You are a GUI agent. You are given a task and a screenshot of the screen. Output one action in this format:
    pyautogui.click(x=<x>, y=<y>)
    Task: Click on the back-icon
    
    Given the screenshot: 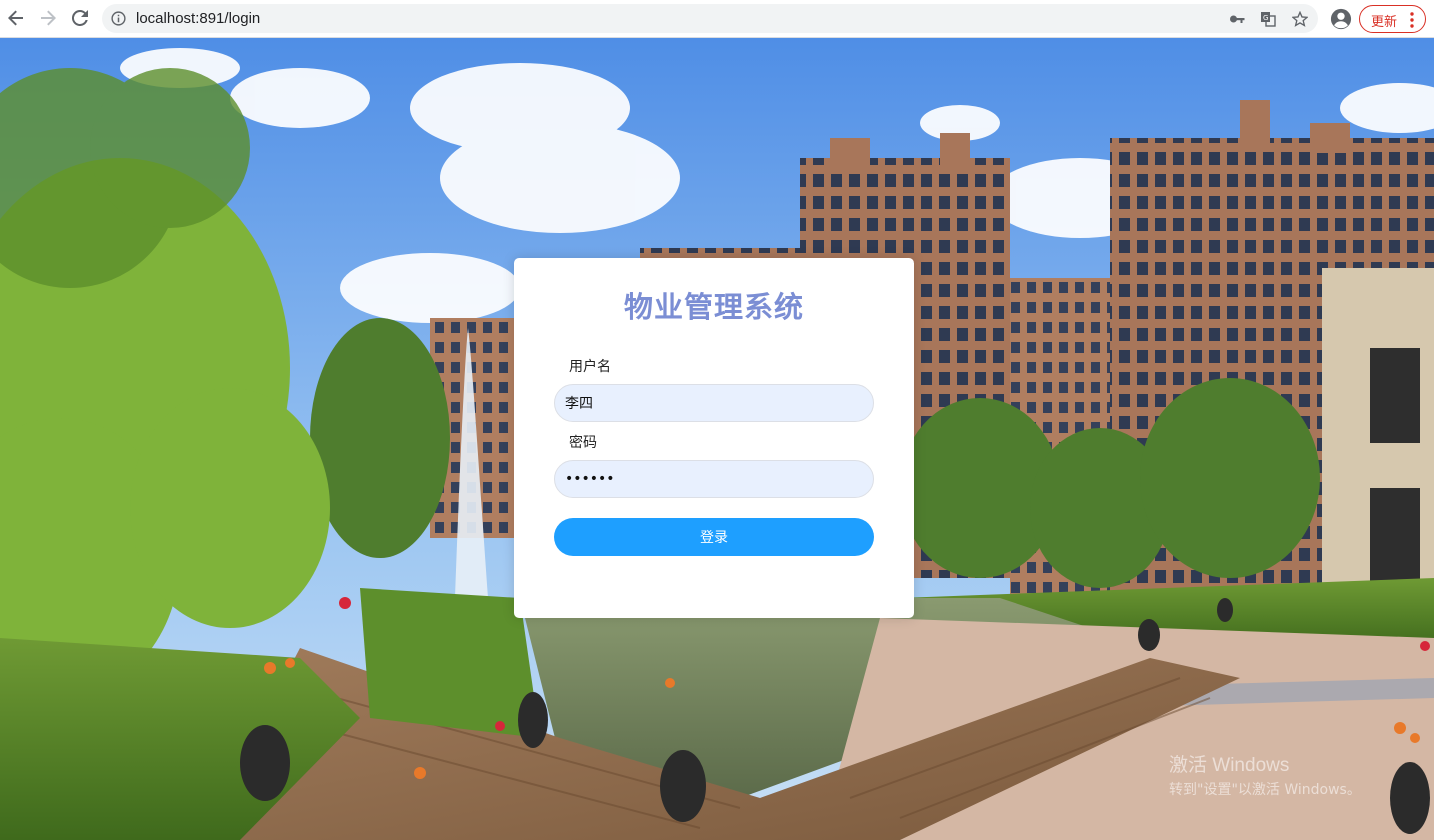 What is the action you would take?
    pyautogui.click(x=15, y=18)
    